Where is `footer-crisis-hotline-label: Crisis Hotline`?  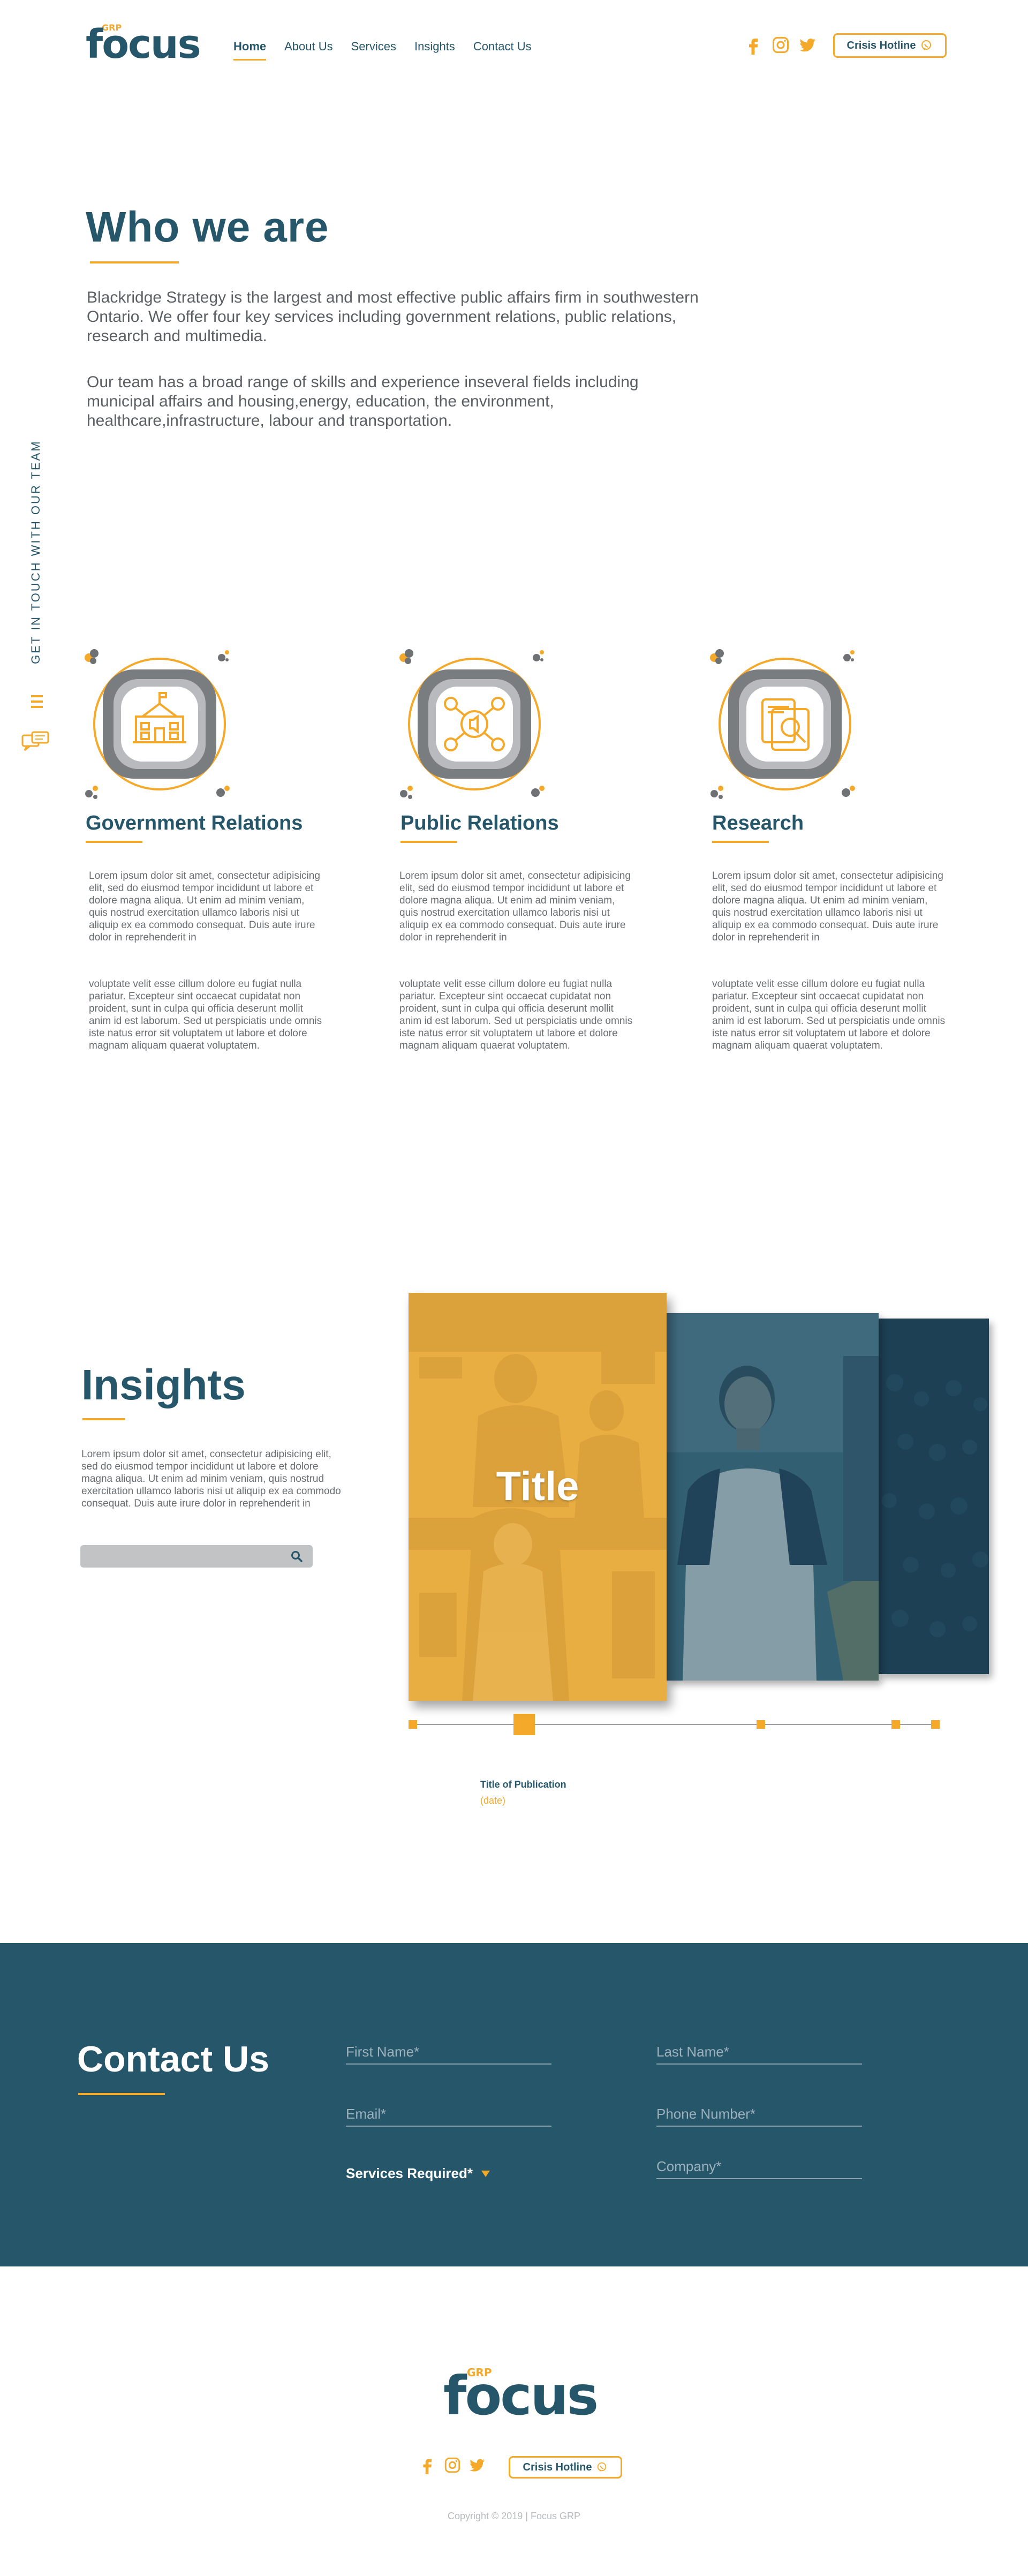
footer-crisis-hotline-label: Crisis Hotline is located at coordinates (557, 2467).